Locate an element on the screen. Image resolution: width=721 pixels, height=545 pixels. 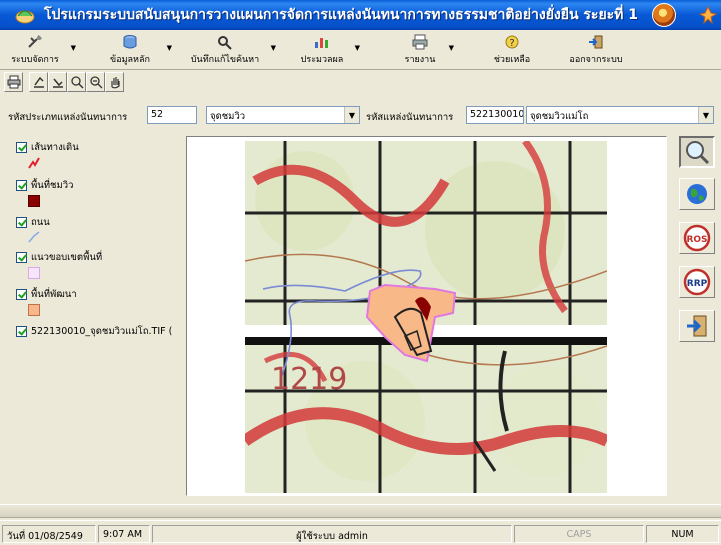
zoom-extent-button is located at coordinates (697, 152).